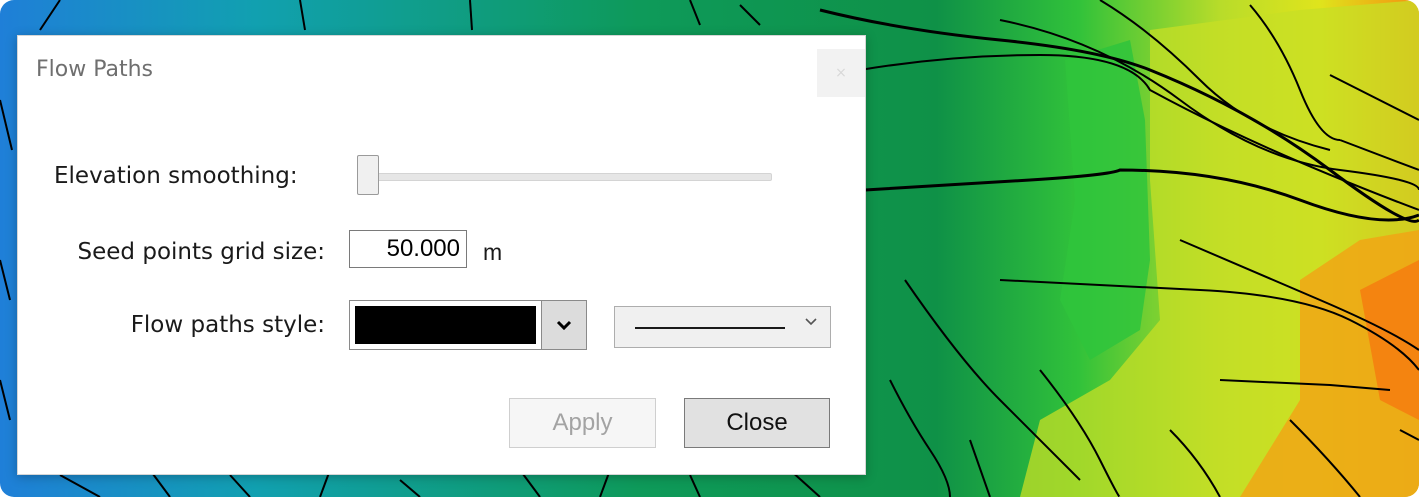 The height and width of the screenshot is (497, 1419). Describe the element at coordinates (571, 177) in the screenshot. I see `elevation-smoothing-track` at that location.